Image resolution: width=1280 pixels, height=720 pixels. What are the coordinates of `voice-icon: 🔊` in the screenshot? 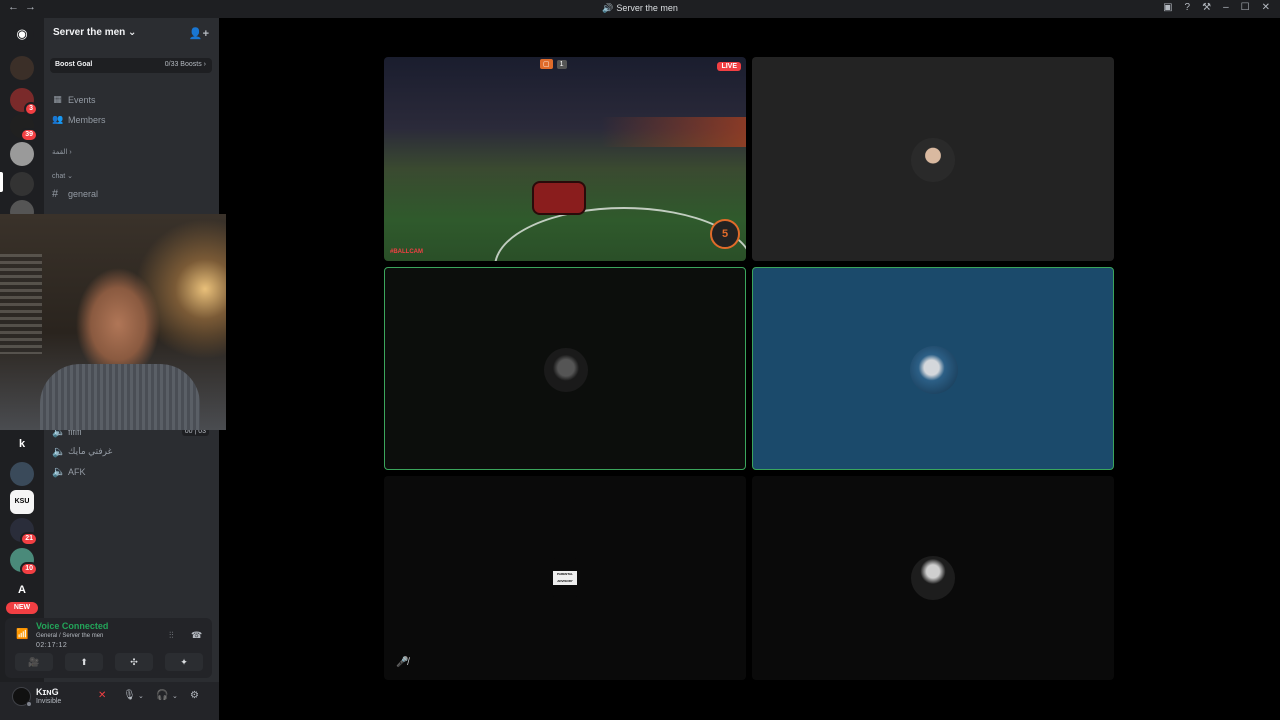 It's located at (608, 8).